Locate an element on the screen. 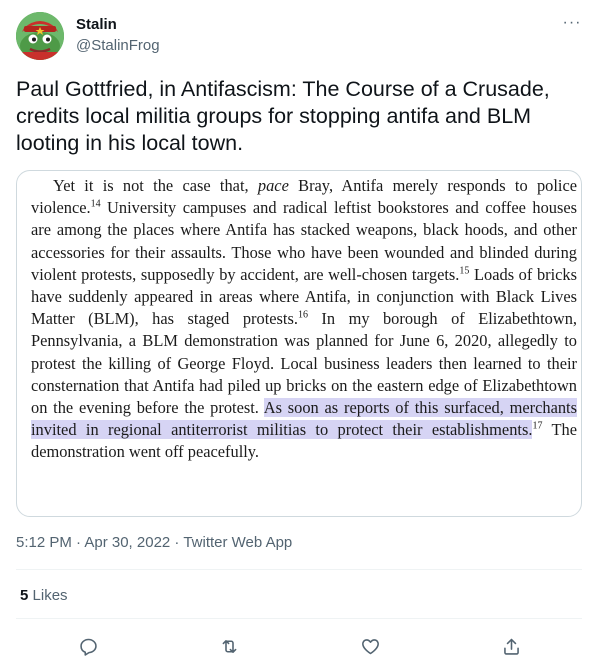  user-handle: @StalinFrog is located at coordinates (118, 45).